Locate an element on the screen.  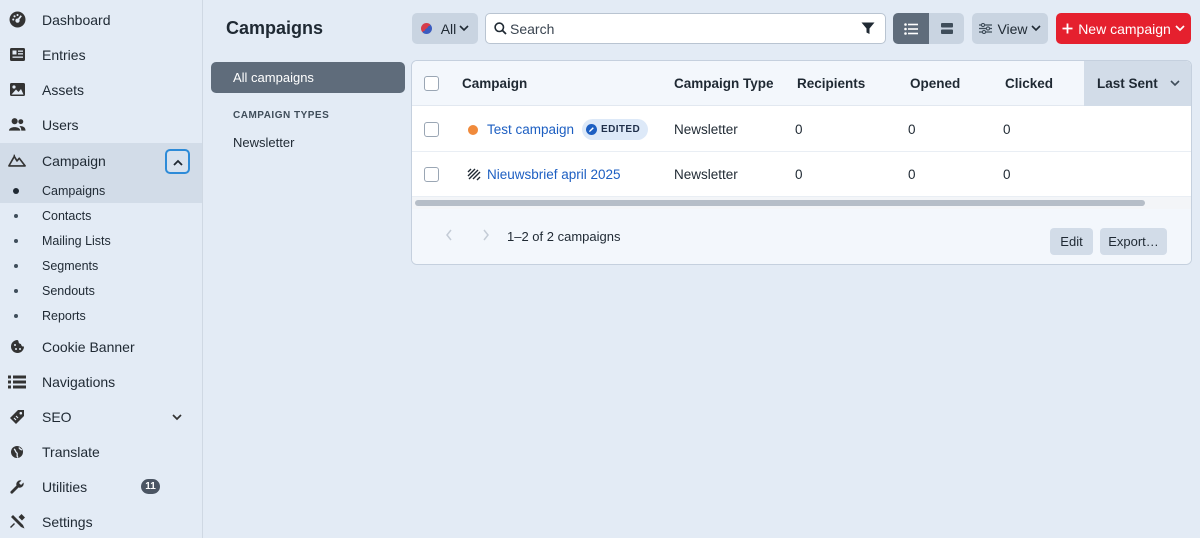
campaign-collapse-button is located at coordinates (177, 161).